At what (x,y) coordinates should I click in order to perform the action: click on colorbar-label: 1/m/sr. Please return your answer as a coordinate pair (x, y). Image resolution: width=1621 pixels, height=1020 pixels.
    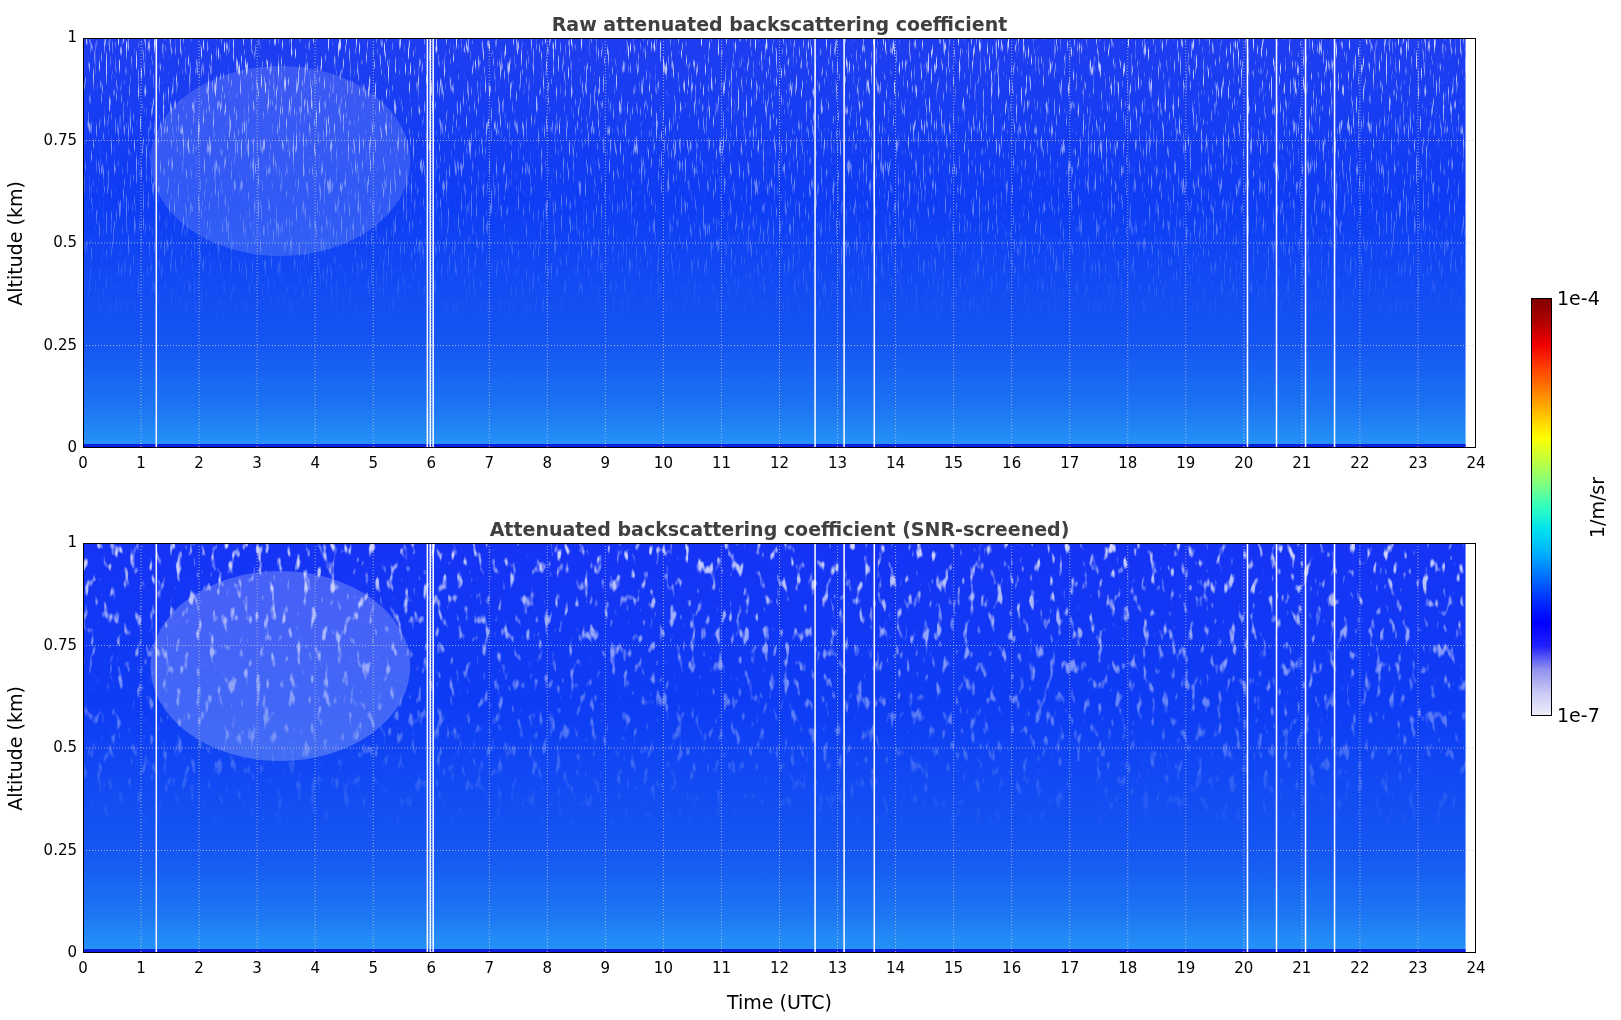
    Looking at the image, I should click on (1597, 507).